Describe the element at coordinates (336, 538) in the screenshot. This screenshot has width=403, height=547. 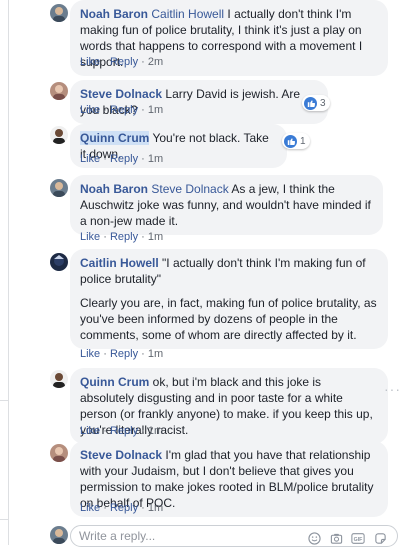
I see `camera-icon` at that location.